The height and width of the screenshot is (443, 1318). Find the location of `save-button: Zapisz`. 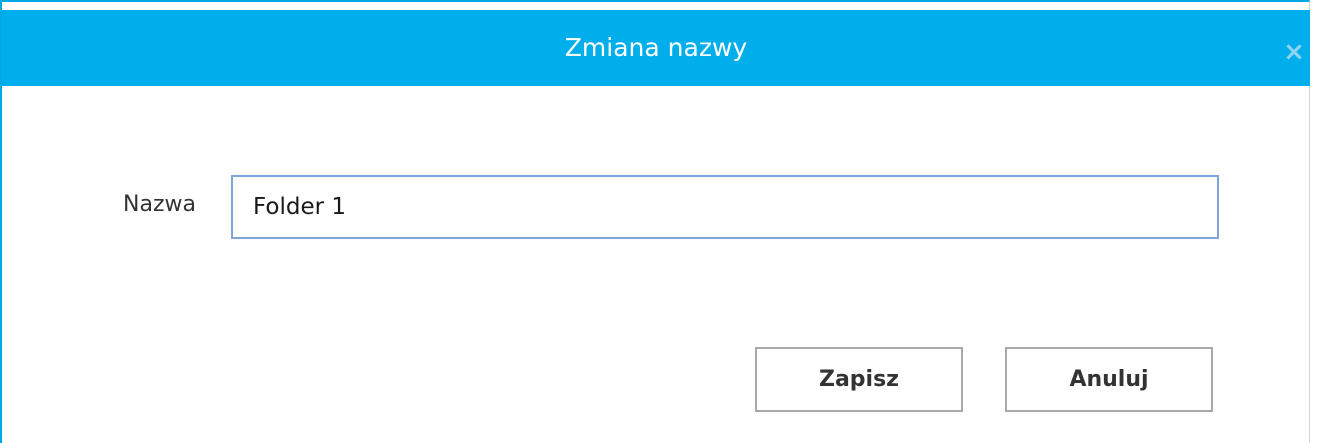

save-button: Zapisz is located at coordinates (859, 379).